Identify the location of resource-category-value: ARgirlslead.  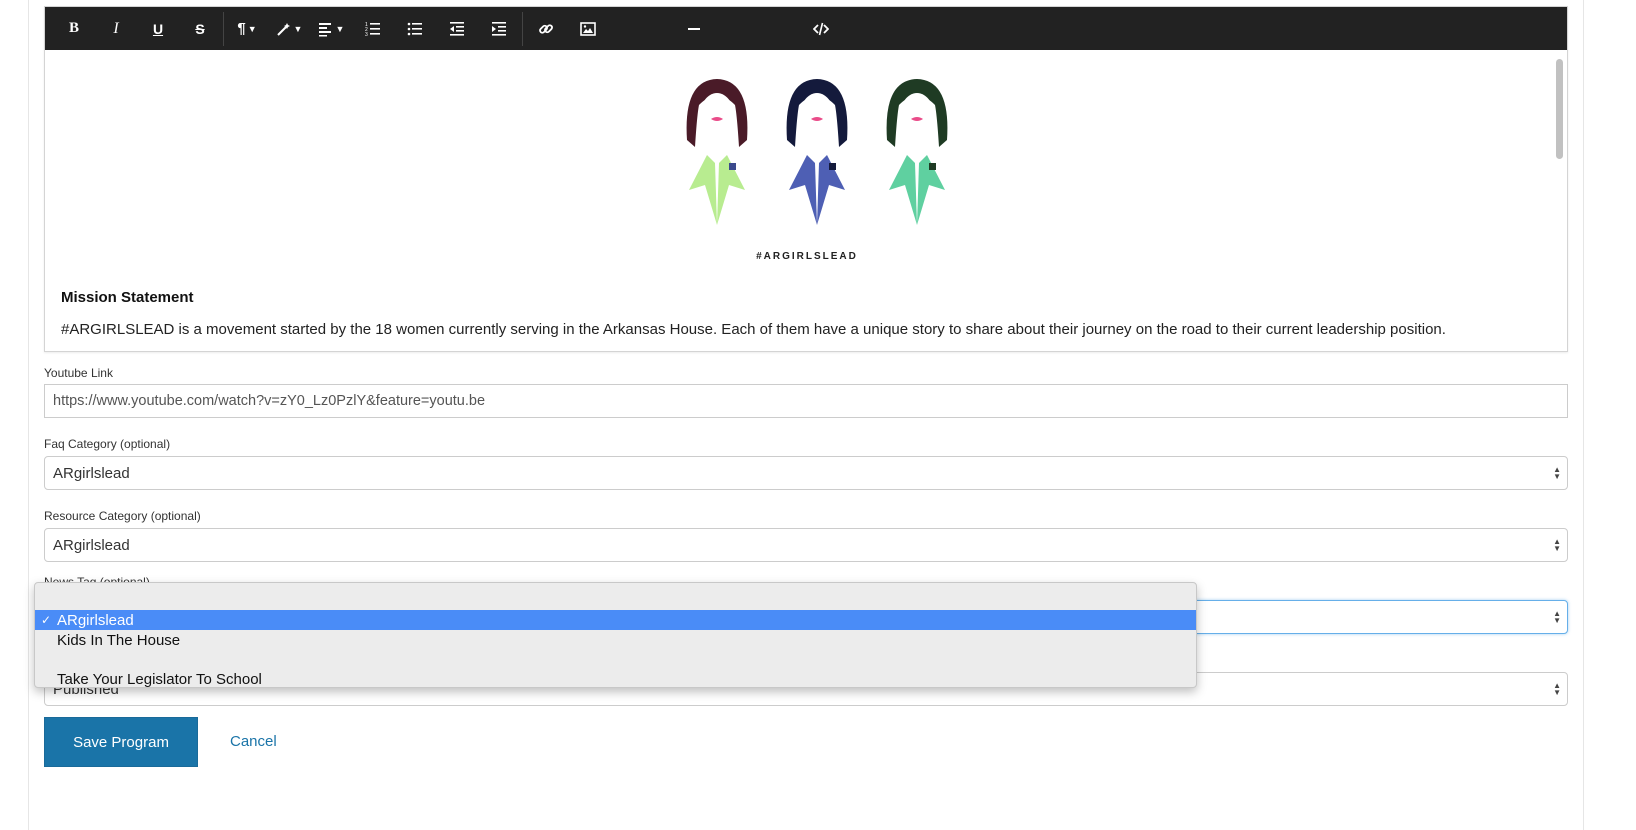
(91, 545).